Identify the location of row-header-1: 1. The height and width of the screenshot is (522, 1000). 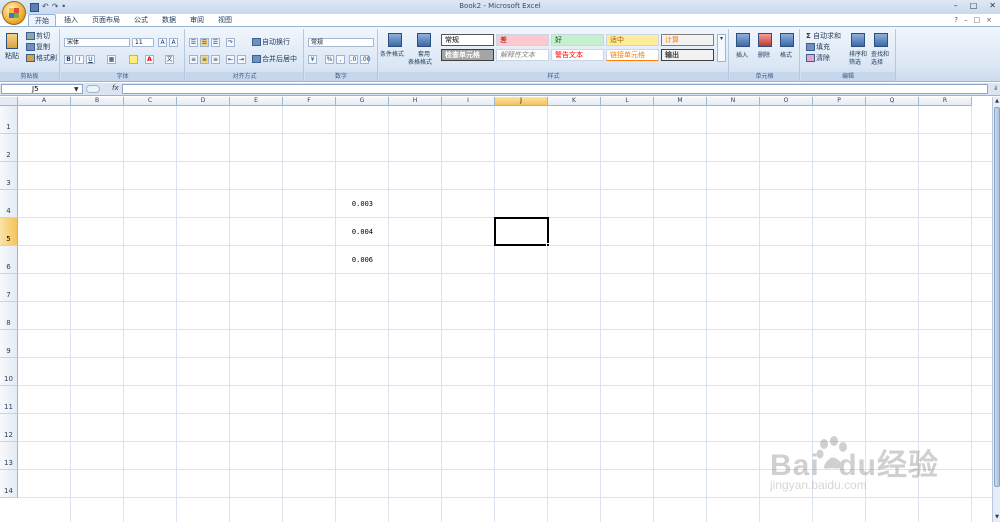
(9, 120).